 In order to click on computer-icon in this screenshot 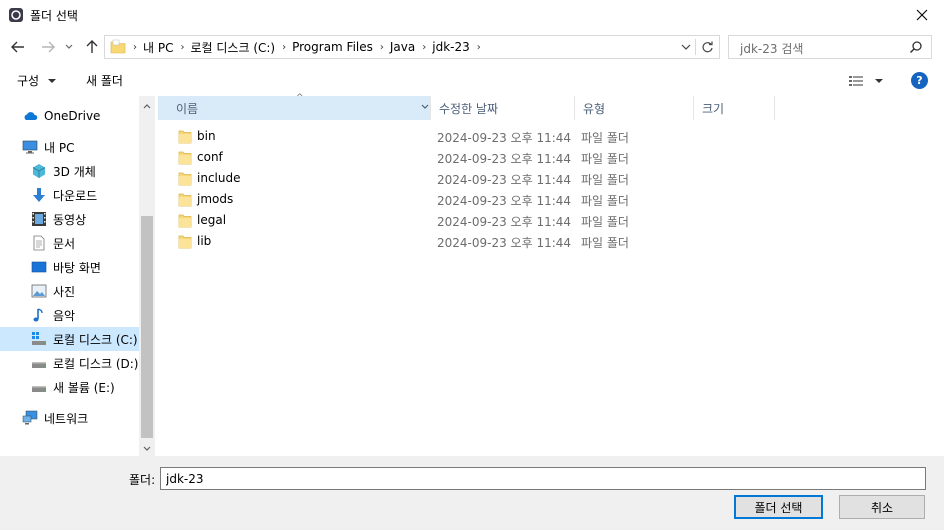, I will do `click(30, 147)`.